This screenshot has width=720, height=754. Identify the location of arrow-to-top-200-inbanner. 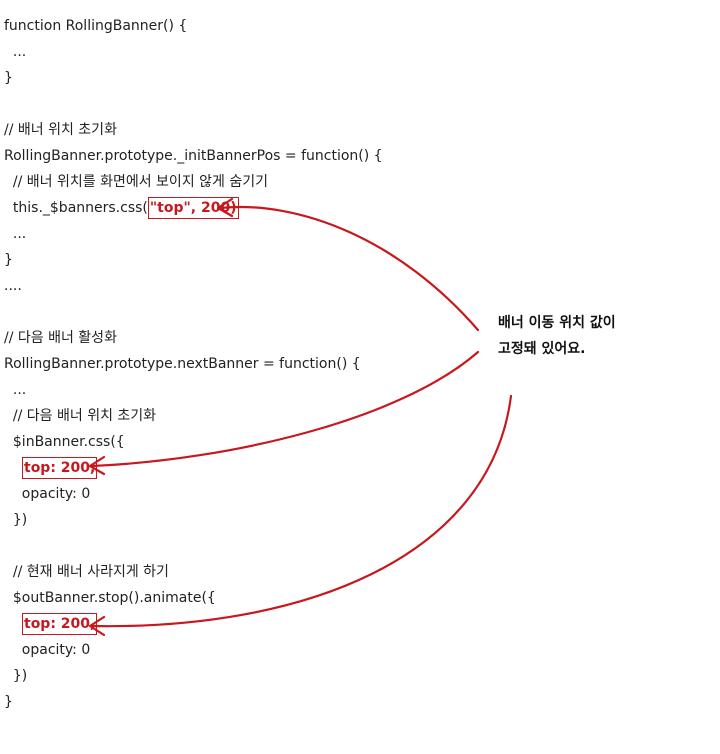
(285, 409).